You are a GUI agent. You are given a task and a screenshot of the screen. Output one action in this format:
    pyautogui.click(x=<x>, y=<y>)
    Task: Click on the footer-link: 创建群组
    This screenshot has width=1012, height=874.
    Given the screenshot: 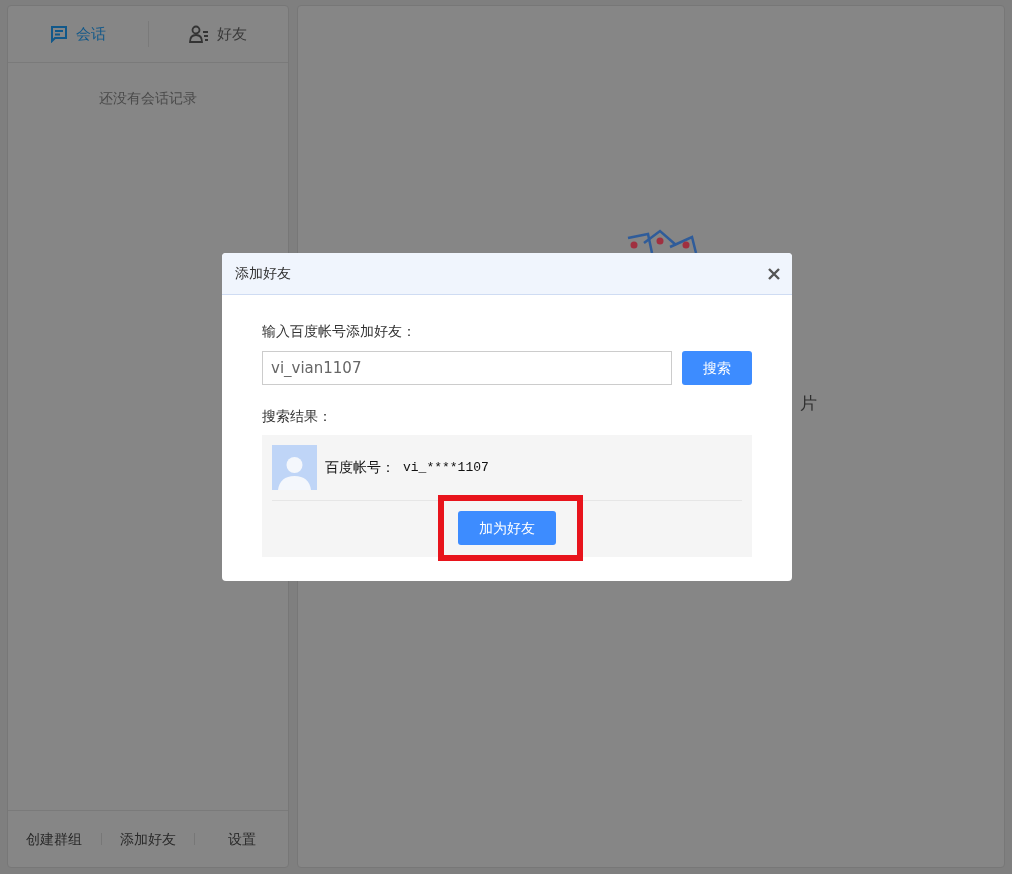 What is the action you would take?
    pyautogui.click(x=54, y=839)
    